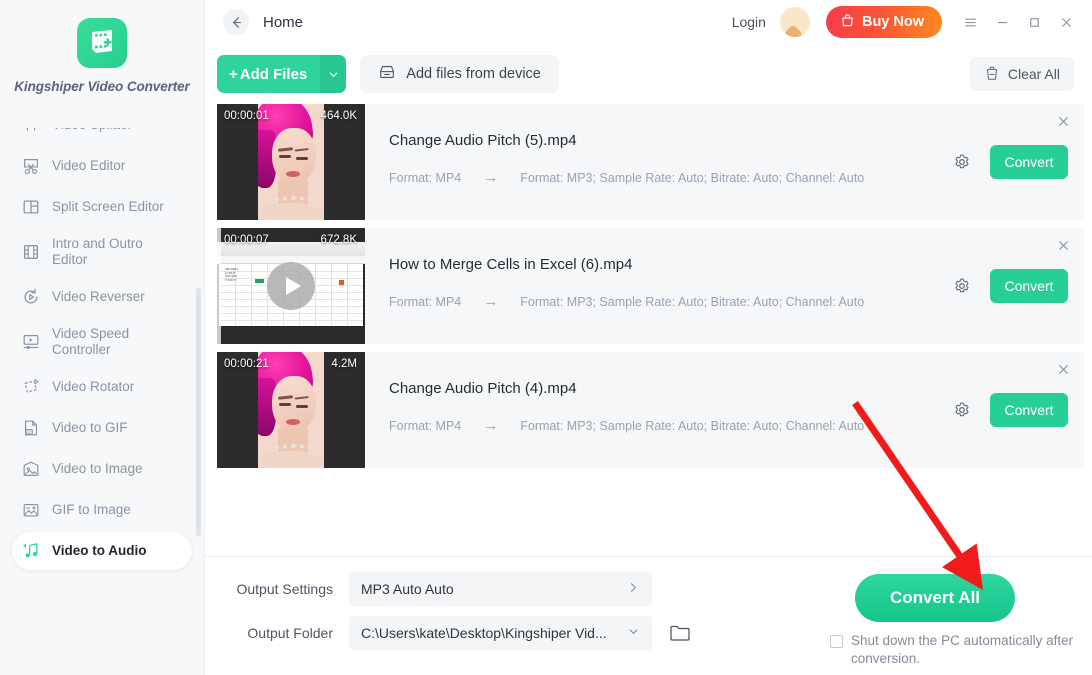  I want to click on sidebar-item-label: Video Splitter, so click(92, 130).